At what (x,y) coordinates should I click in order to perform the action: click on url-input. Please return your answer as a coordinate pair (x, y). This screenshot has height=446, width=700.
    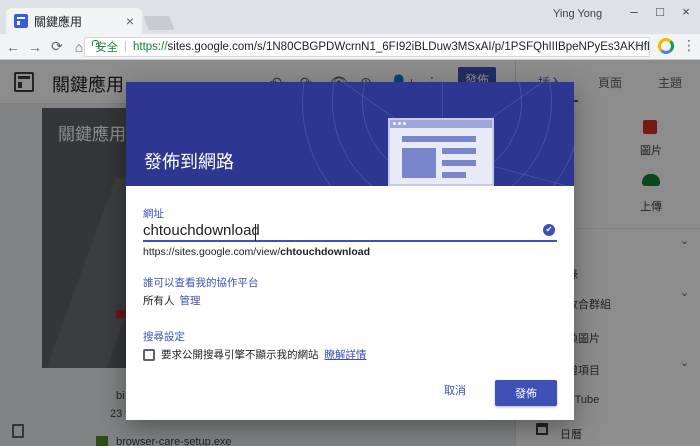
    Looking at the image, I should click on (333, 230).